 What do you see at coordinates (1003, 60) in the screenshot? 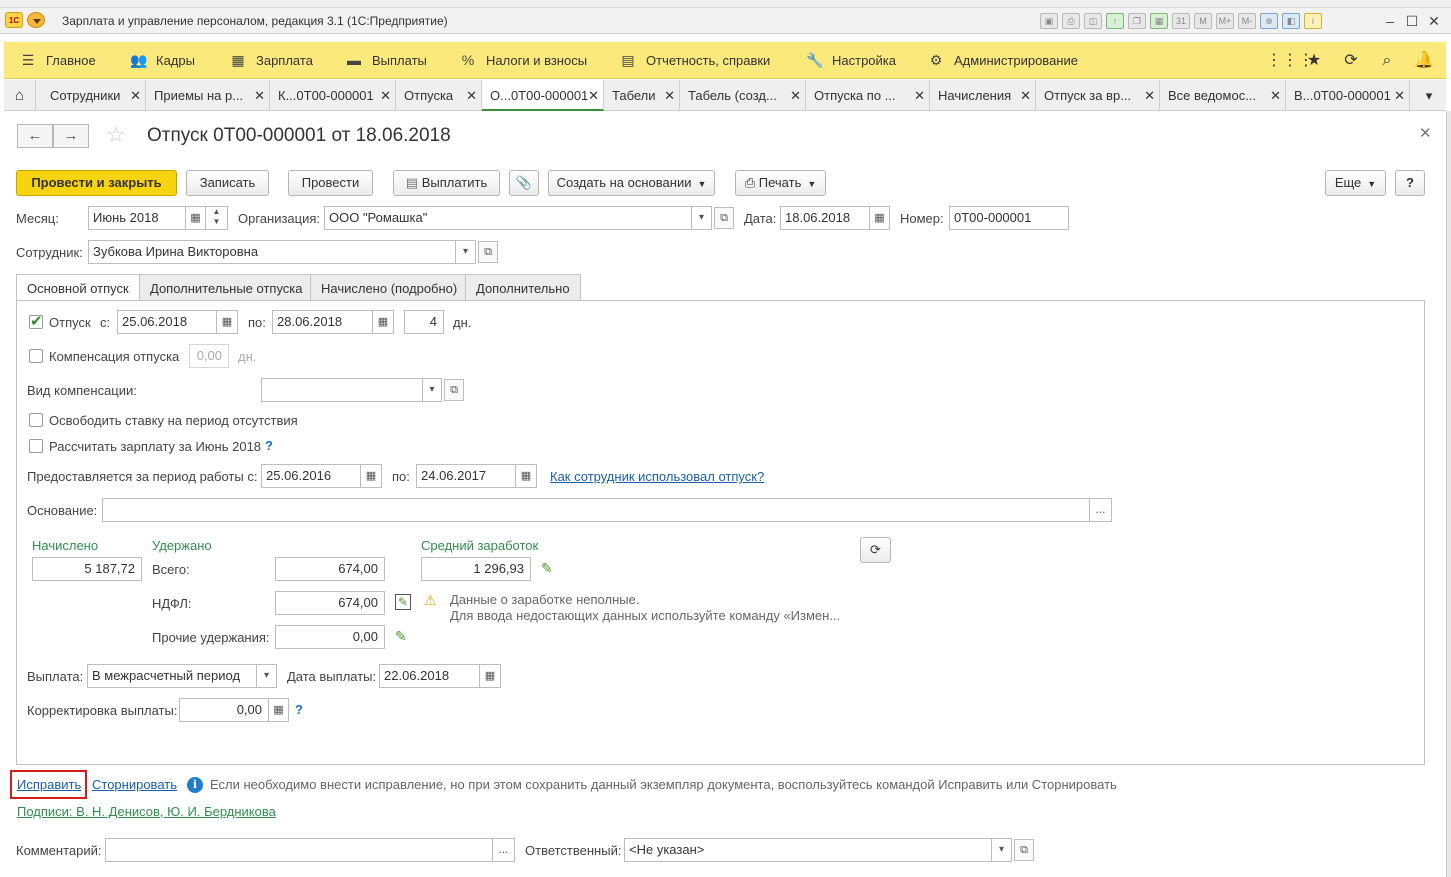
I see `menu-admin: ⚙ Администрирование` at bounding box center [1003, 60].